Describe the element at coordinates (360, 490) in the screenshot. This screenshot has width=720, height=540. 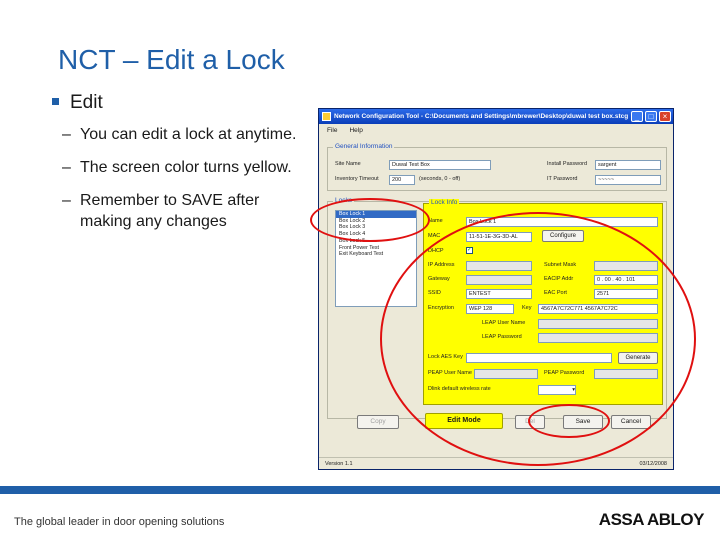
I see `footer-bar` at that location.